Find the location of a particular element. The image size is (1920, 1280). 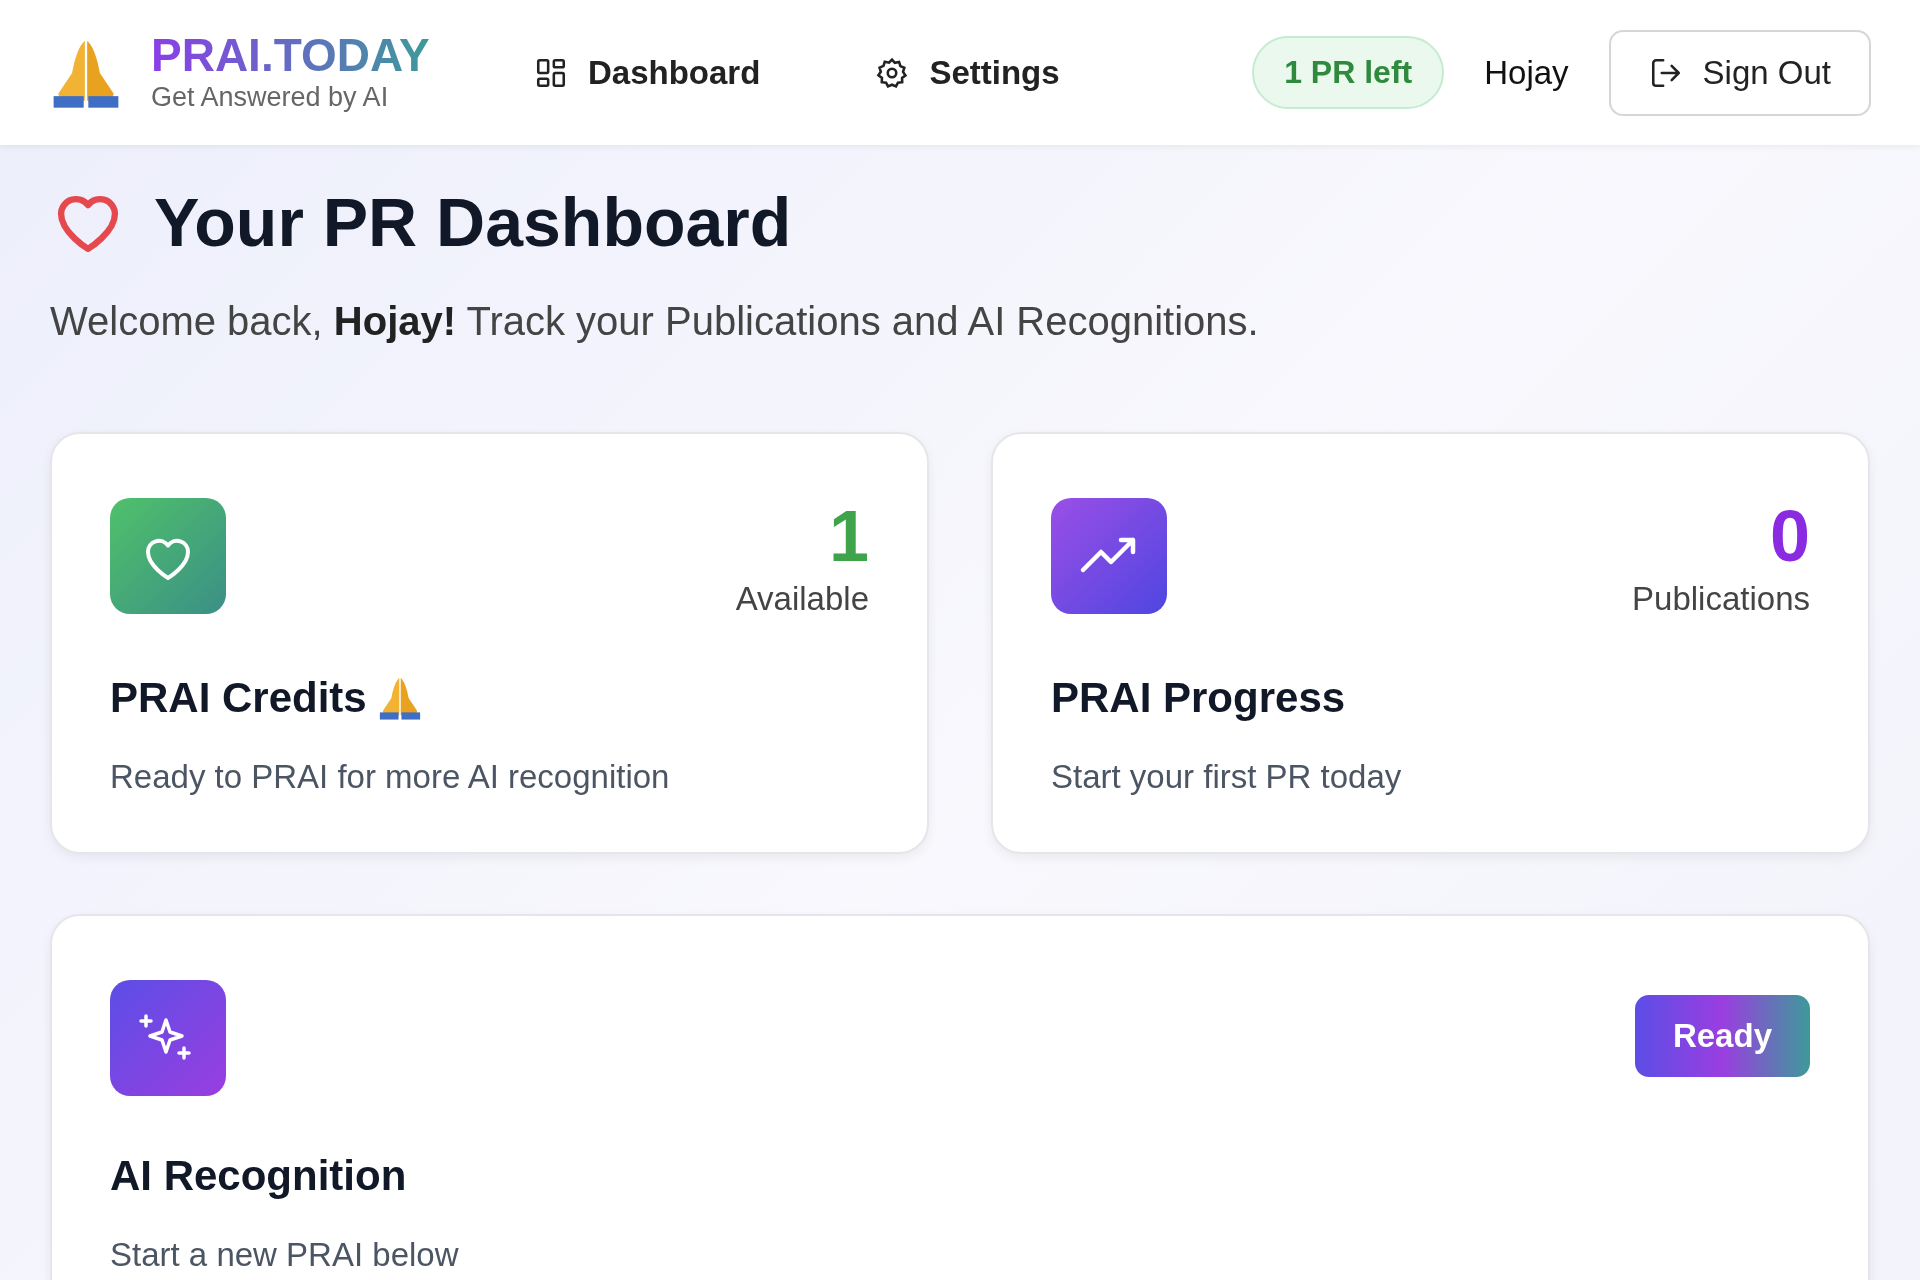

stat-value: 1 is located at coordinates (848, 536).